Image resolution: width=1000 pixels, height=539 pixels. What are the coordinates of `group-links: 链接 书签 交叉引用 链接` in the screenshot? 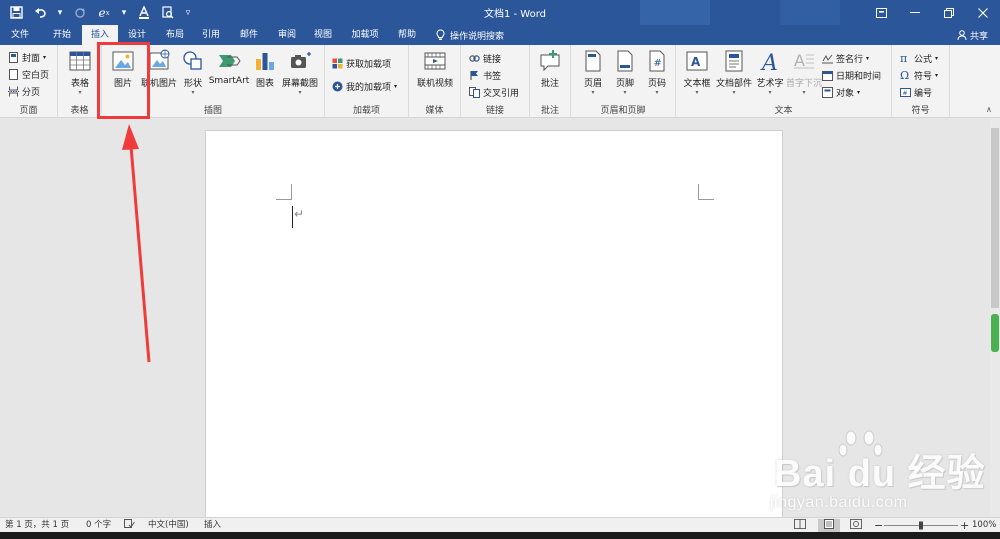 It's located at (495, 81).